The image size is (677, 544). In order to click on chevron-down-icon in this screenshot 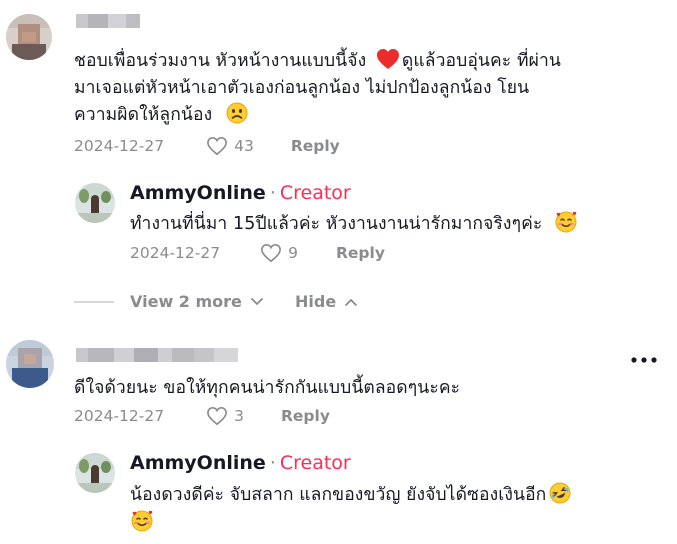, I will do `click(257, 301)`.